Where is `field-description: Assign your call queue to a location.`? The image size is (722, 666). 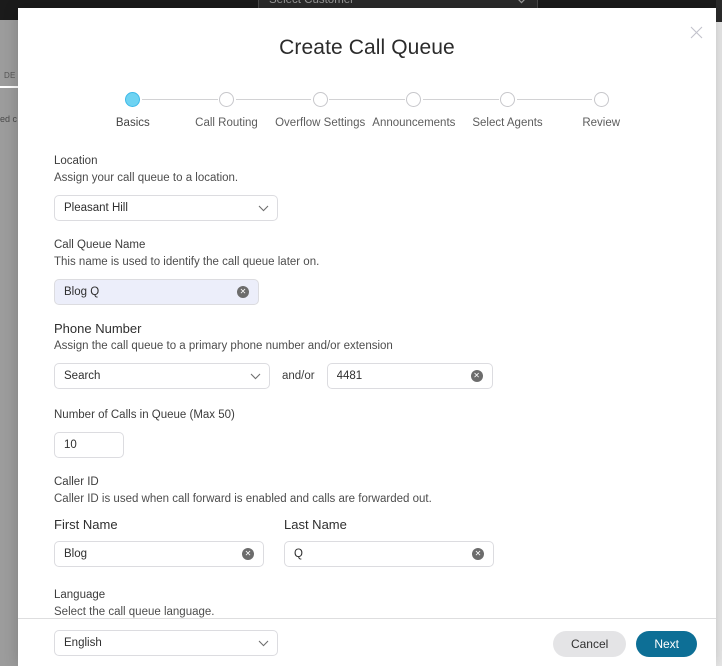 field-description: Assign your call queue to a location. is located at coordinates (146, 178).